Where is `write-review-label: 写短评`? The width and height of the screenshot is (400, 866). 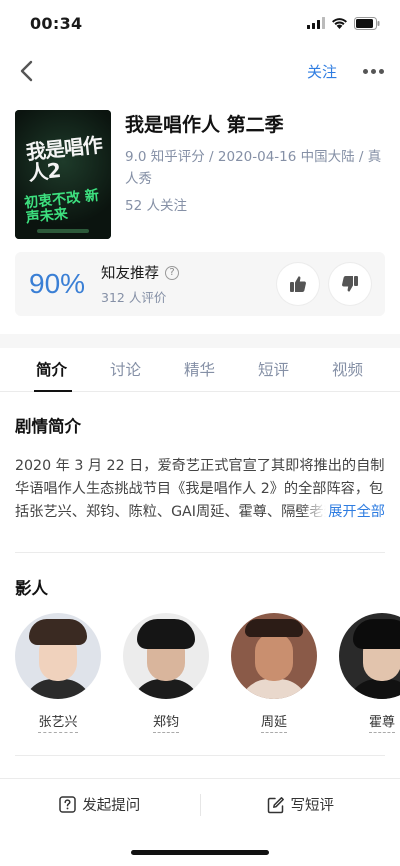 write-review-label: 写短评 is located at coordinates (312, 806).